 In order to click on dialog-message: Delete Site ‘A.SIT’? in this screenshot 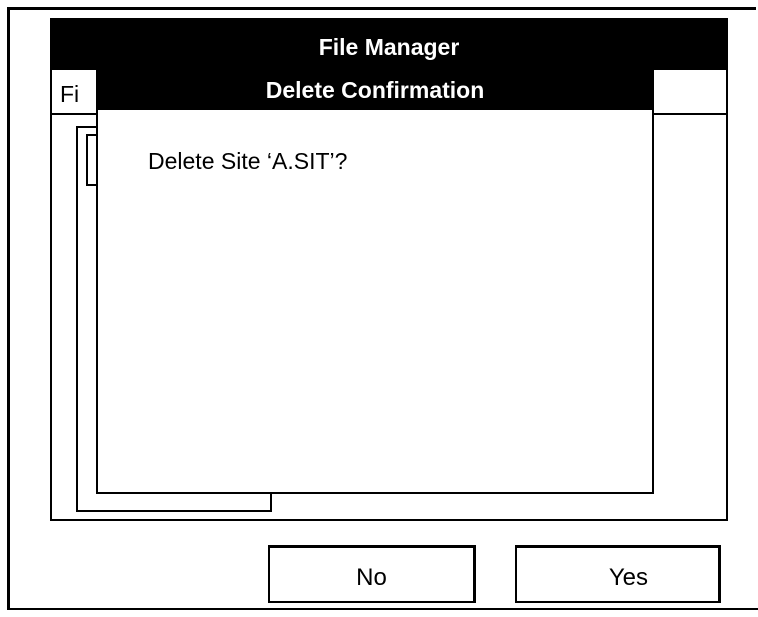, I will do `click(248, 161)`.